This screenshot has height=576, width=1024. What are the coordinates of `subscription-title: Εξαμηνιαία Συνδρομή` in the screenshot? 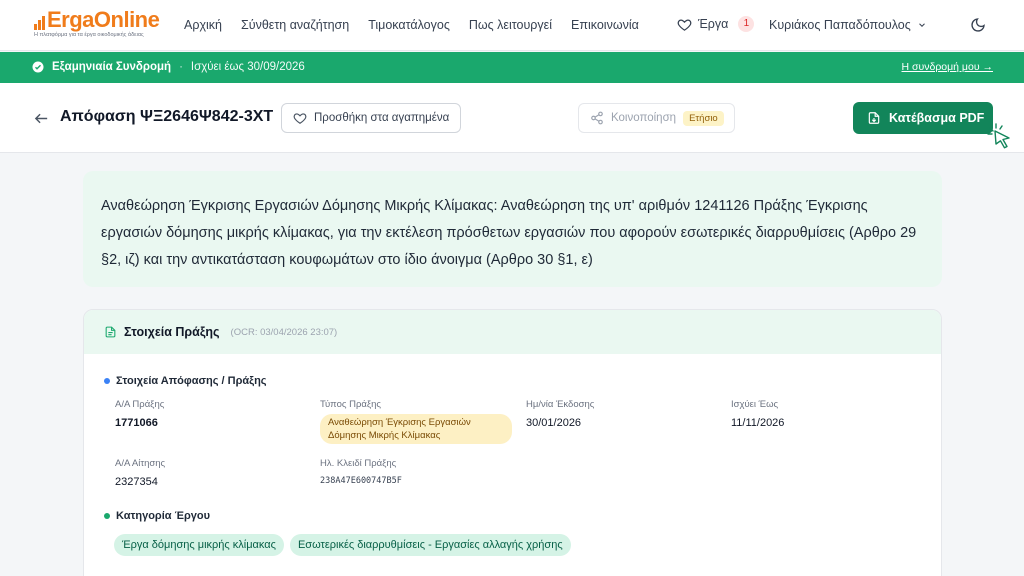 It's located at (112, 67).